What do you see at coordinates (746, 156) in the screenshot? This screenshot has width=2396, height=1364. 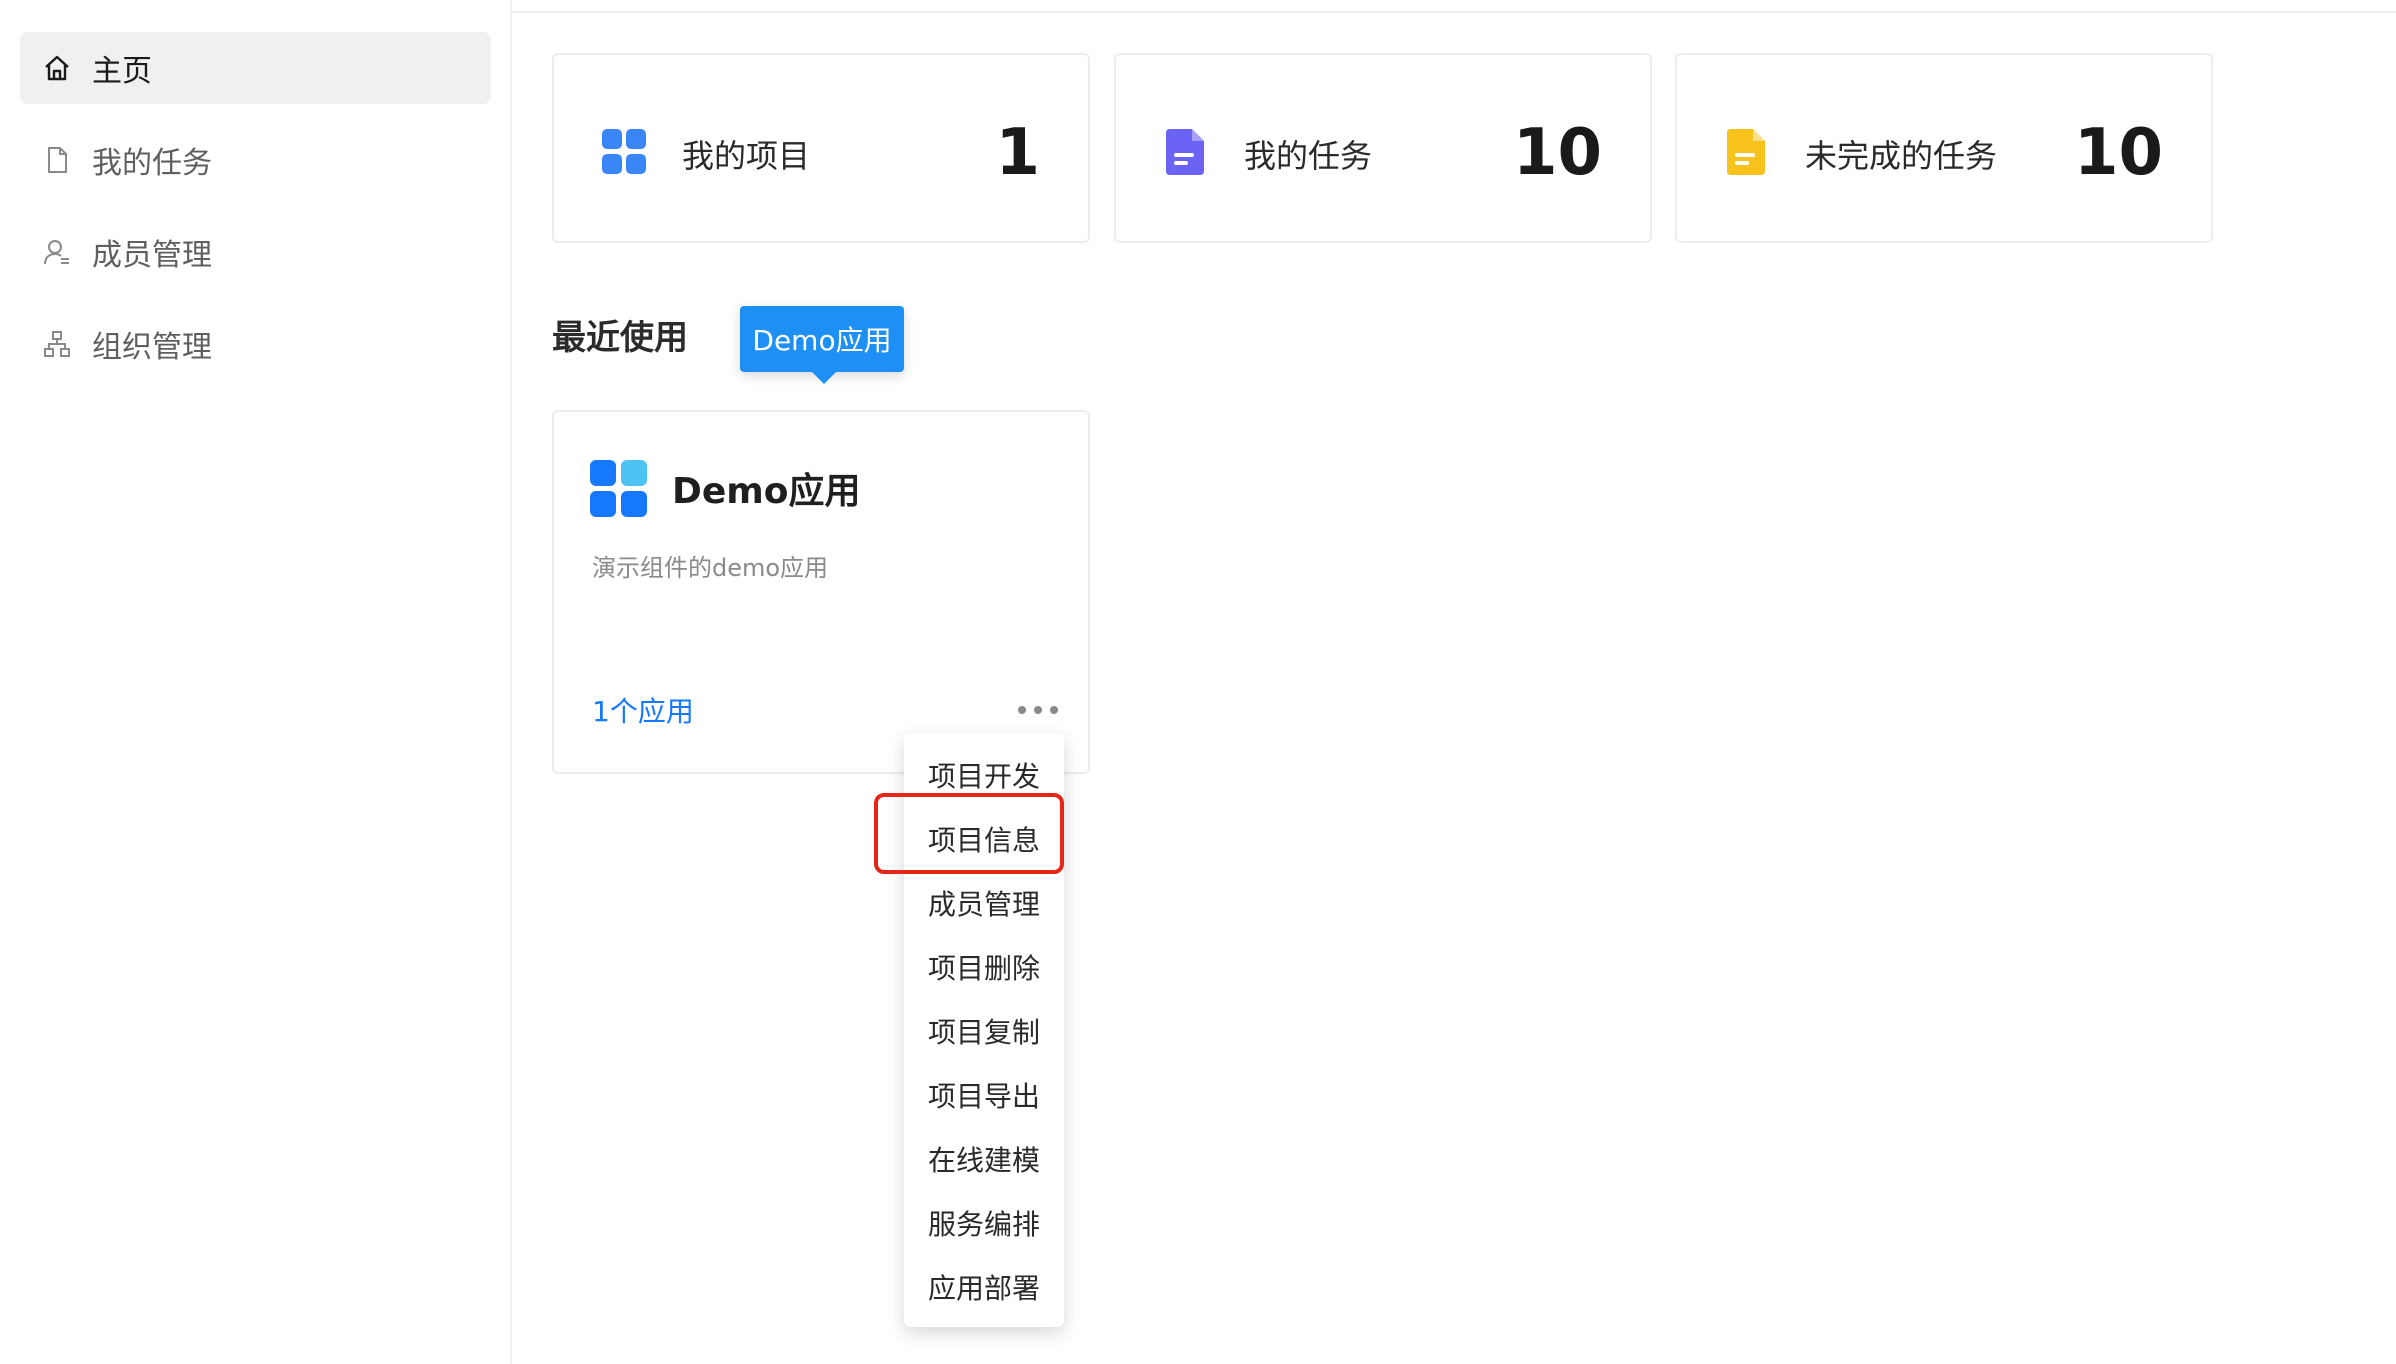 I see `stat-label: 我的项目` at bounding box center [746, 156].